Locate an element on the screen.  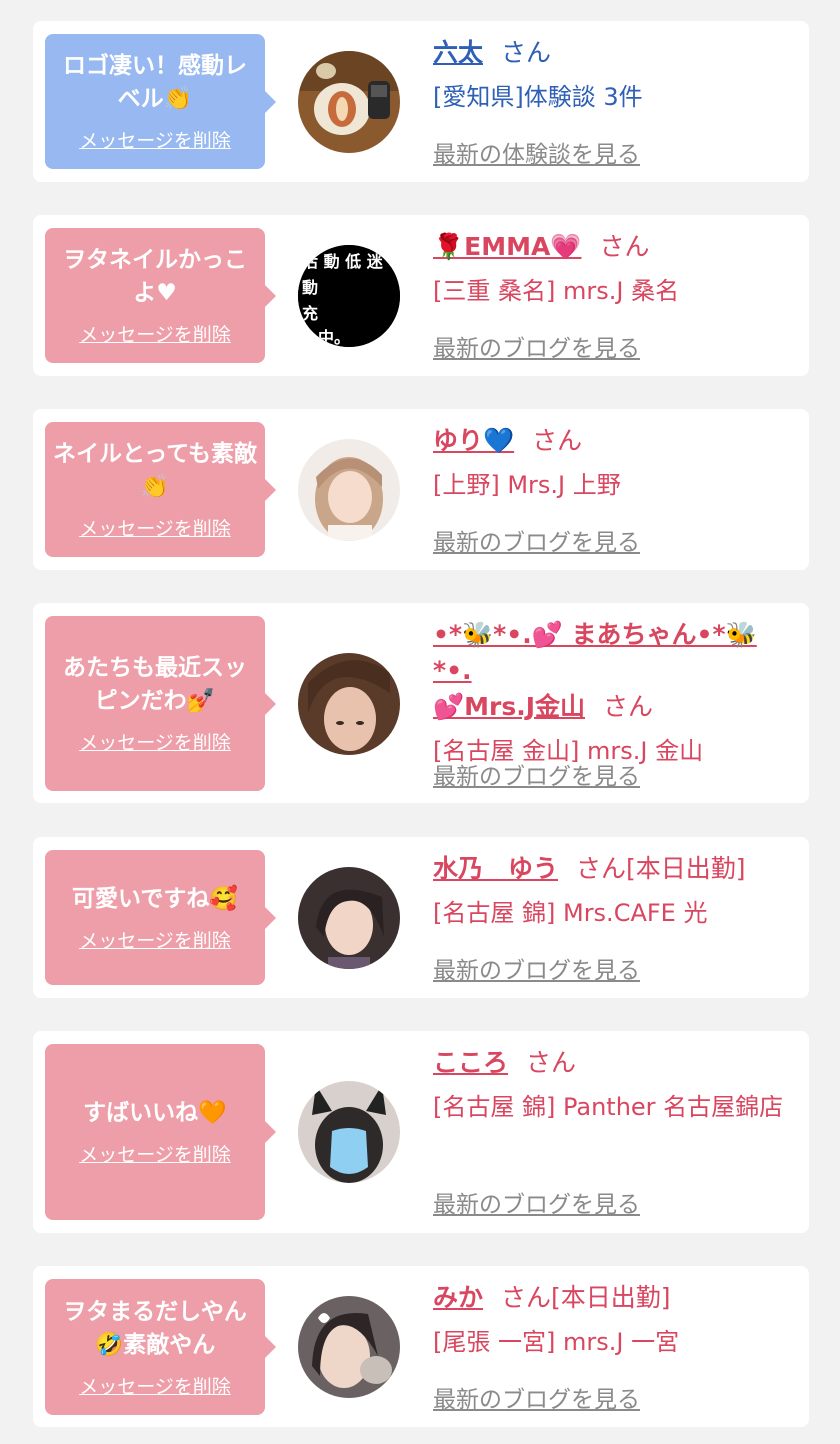
user-info: ゆり💙 さん [上野] Mrs.J 上野 最新のブログを見る is located at coordinates (611, 489).